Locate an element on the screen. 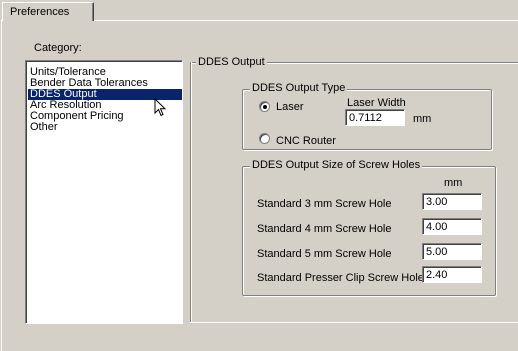 This screenshot has width=518, height=351. cnc-router-radio is located at coordinates (264, 138).